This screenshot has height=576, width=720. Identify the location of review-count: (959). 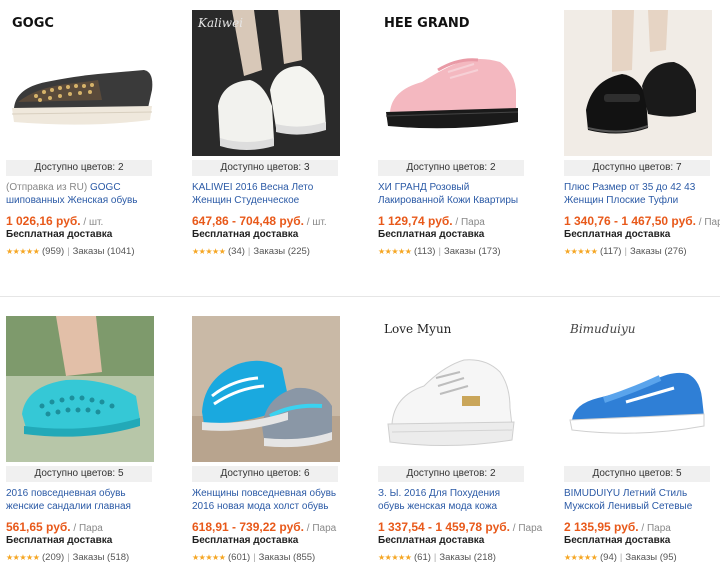
(53, 251).